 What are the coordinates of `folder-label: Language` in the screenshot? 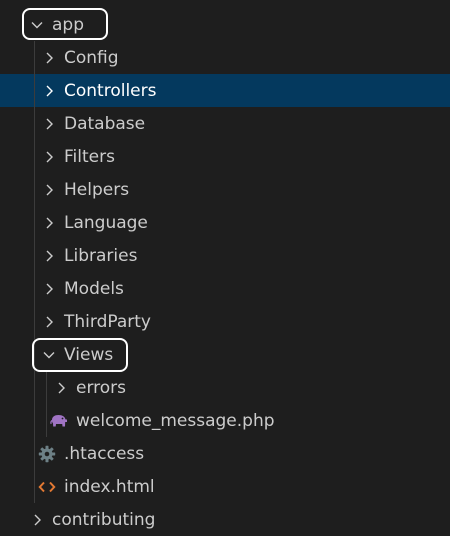 It's located at (106, 222).